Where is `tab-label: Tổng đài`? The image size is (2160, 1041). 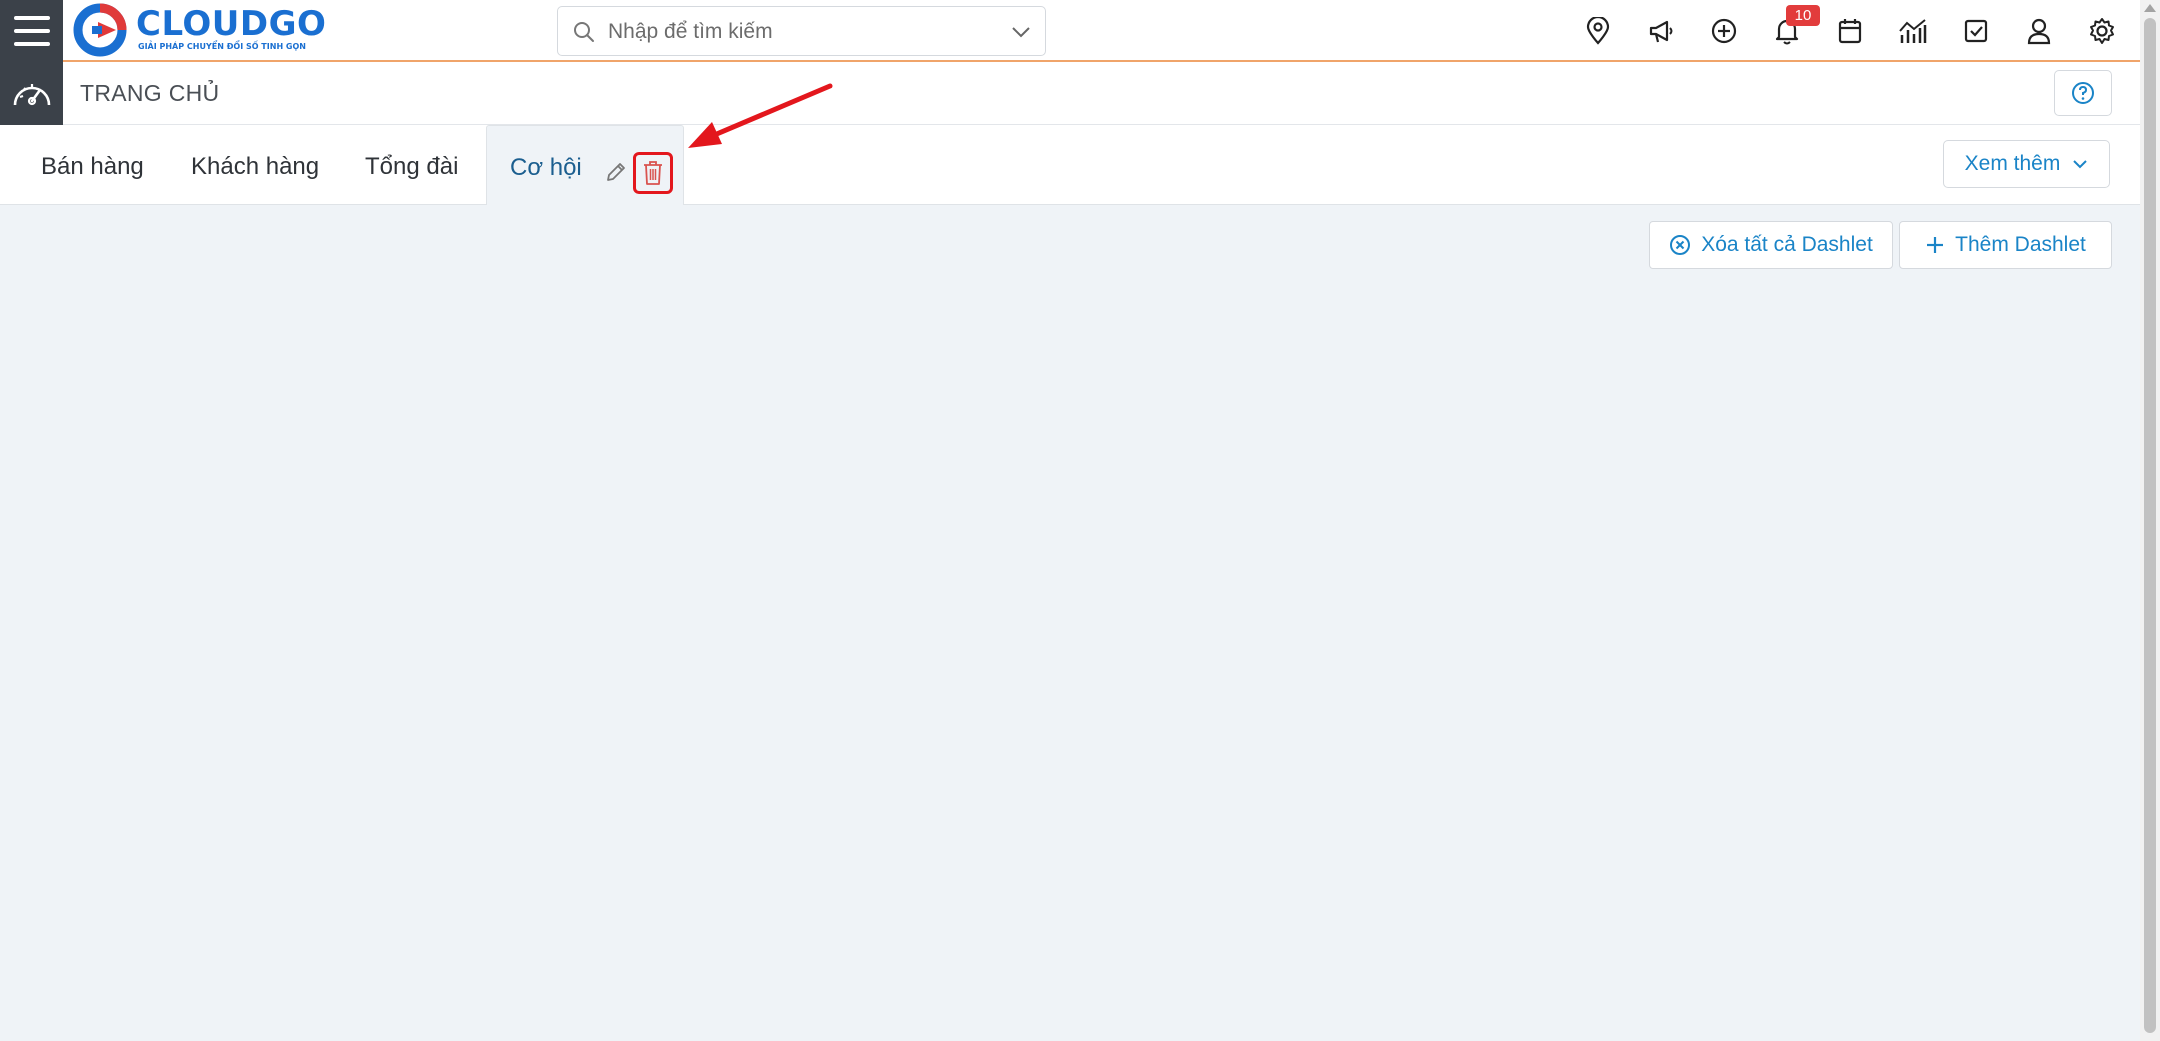 tab-label: Tổng đài is located at coordinates (412, 166).